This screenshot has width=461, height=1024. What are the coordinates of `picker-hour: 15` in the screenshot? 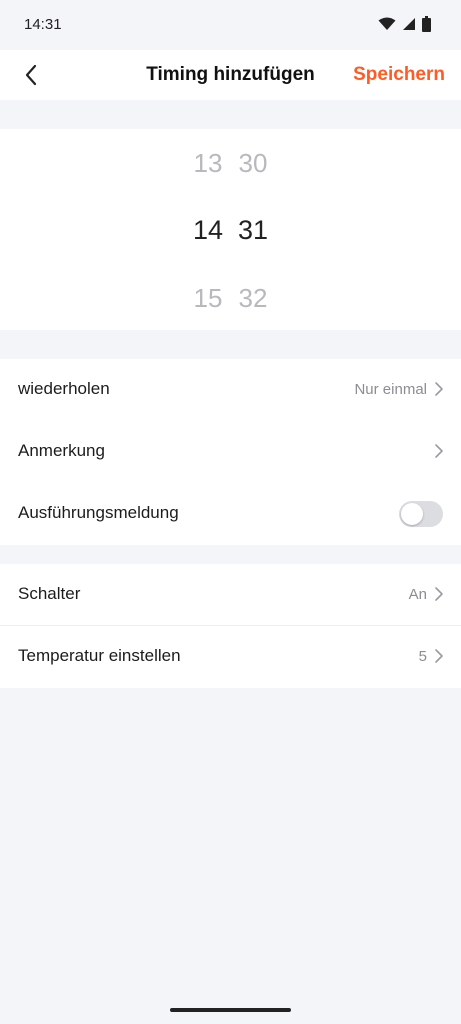 It's located at (208, 298).